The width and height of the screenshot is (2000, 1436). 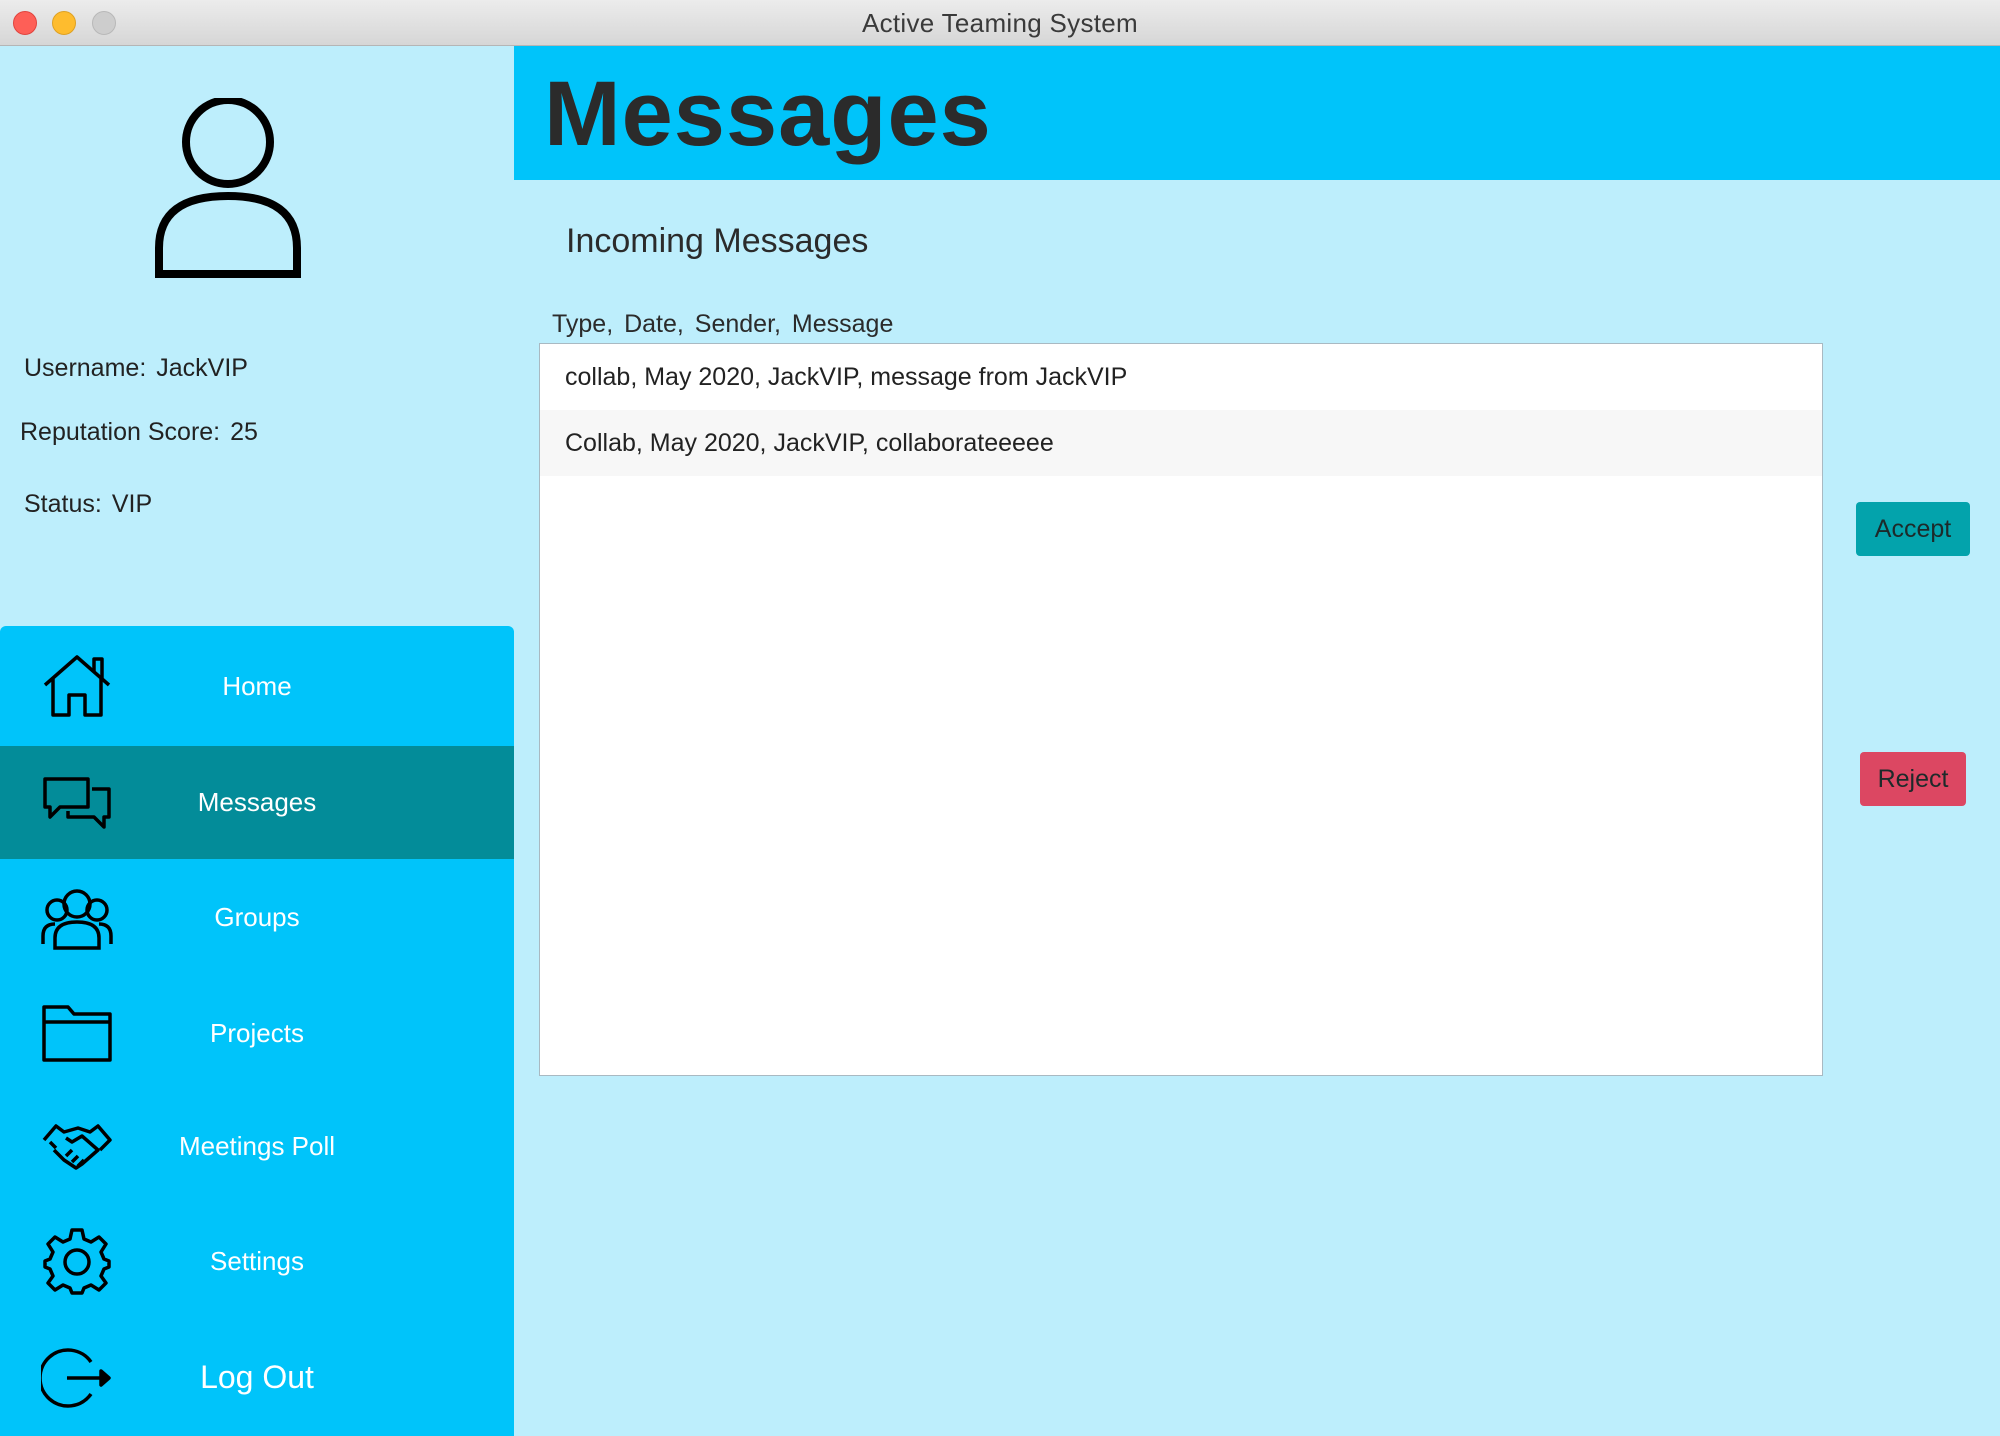 What do you see at coordinates (723, 324) in the screenshot?
I see `messages-column-header: Type, Date, Sender, Message` at bounding box center [723, 324].